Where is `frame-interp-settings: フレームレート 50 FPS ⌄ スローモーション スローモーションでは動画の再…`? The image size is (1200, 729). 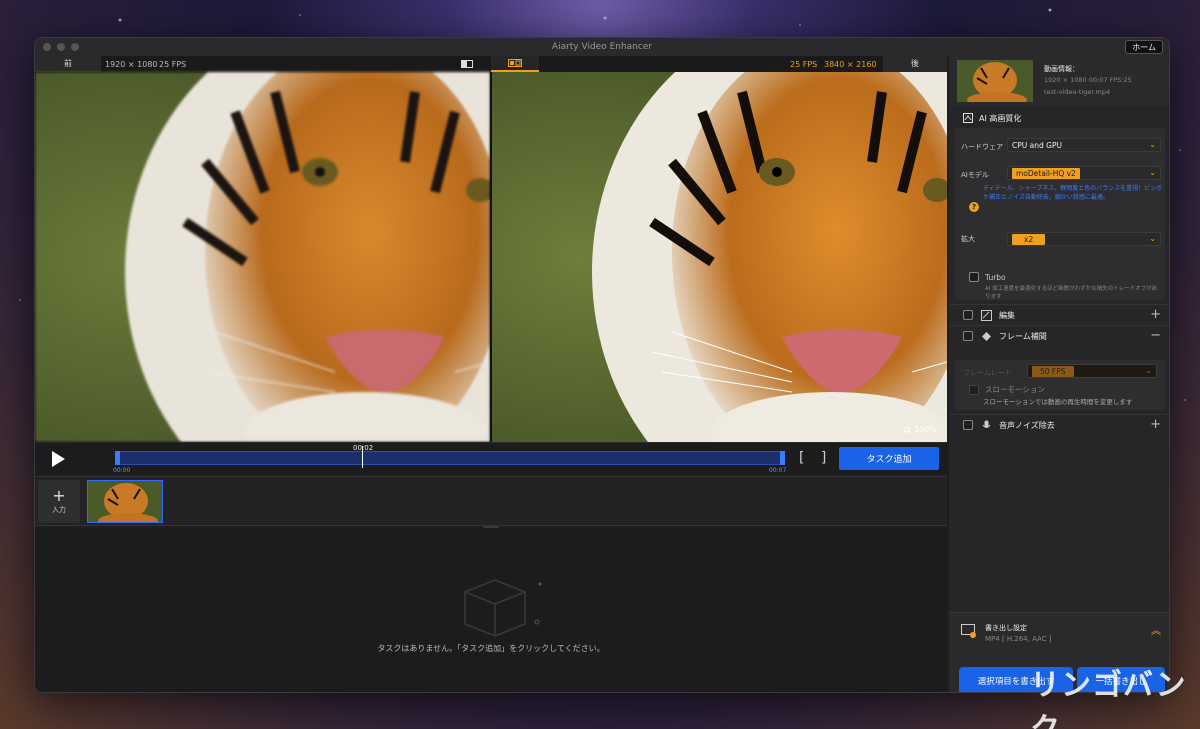
frame-interp-settings: フレームレート 50 FPS ⌄ スローモーション スローモーションでは動画の再… is located at coordinates (1060, 385).